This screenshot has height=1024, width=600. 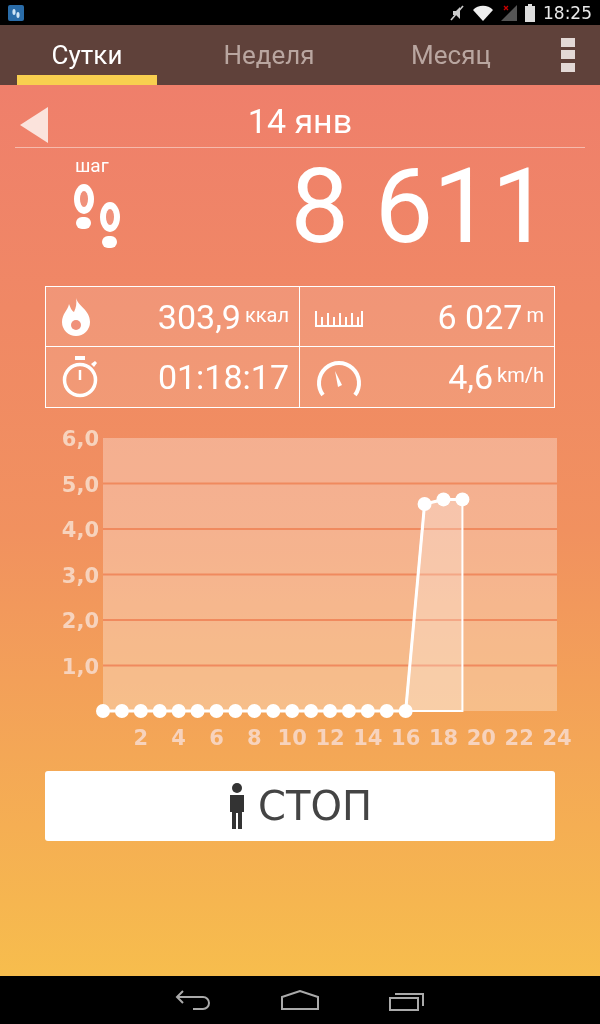 What do you see at coordinates (567, 12) in the screenshot?
I see `clock-time: 18:25` at bounding box center [567, 12].